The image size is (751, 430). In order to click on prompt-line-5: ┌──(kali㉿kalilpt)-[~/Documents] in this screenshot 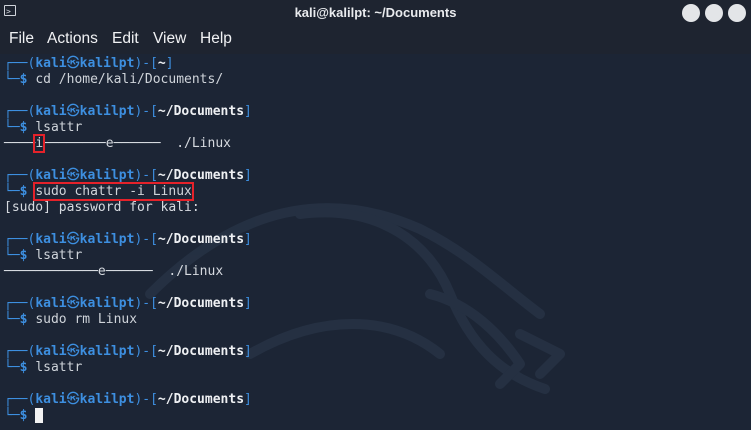, I will do `click(128, 303)`.